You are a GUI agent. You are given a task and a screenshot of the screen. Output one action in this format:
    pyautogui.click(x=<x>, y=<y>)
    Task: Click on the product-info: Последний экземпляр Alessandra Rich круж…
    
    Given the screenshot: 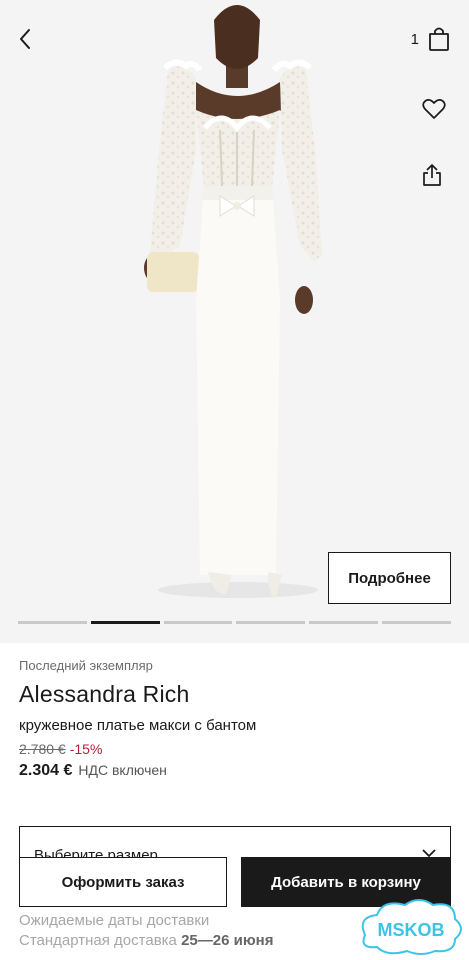 What is the action you would take?
    pyautogui.click(x=235, y=719)
    